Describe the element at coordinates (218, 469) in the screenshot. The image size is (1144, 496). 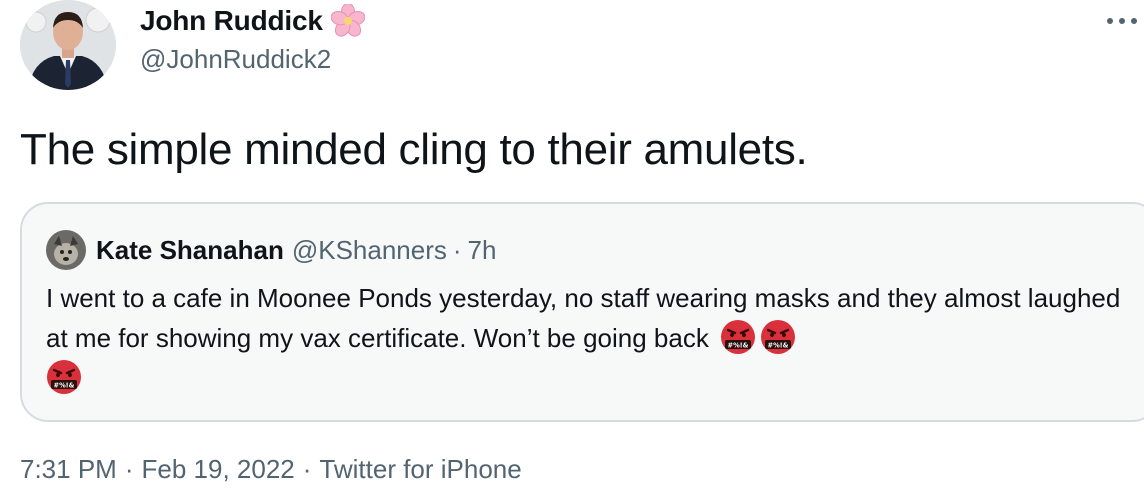
I see `tweet-date: Feb 19, 2022` at that location.